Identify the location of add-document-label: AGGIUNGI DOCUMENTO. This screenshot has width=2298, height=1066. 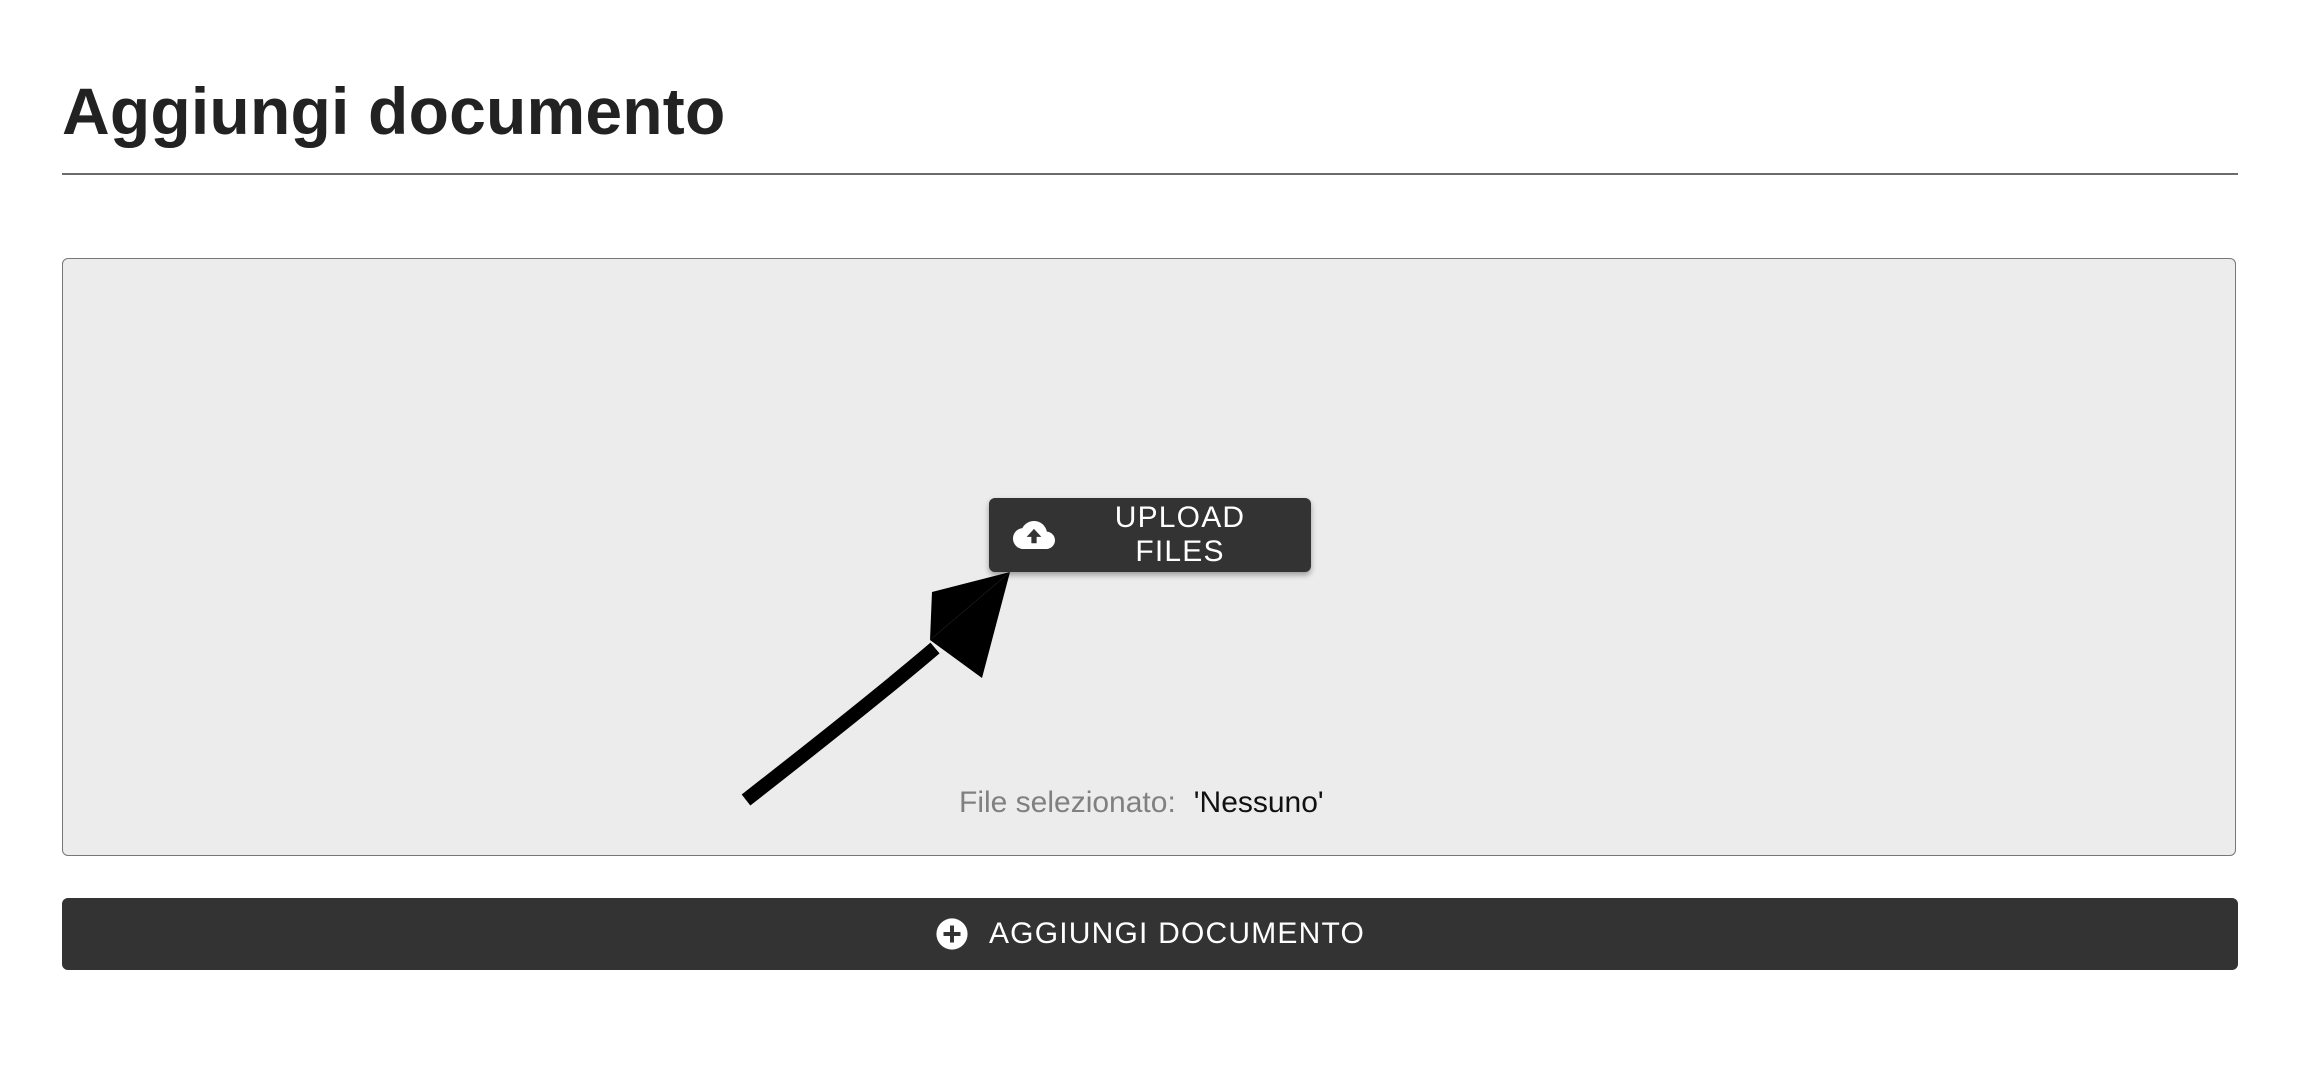
(1177, 933).